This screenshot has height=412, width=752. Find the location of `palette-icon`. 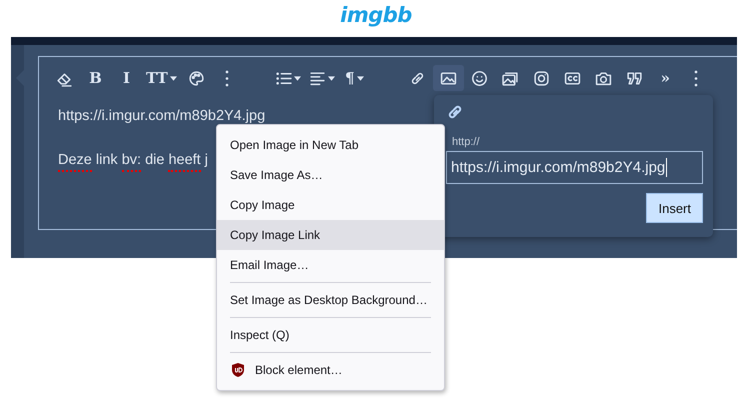

palette-icon is located at coordinates (196, 78).